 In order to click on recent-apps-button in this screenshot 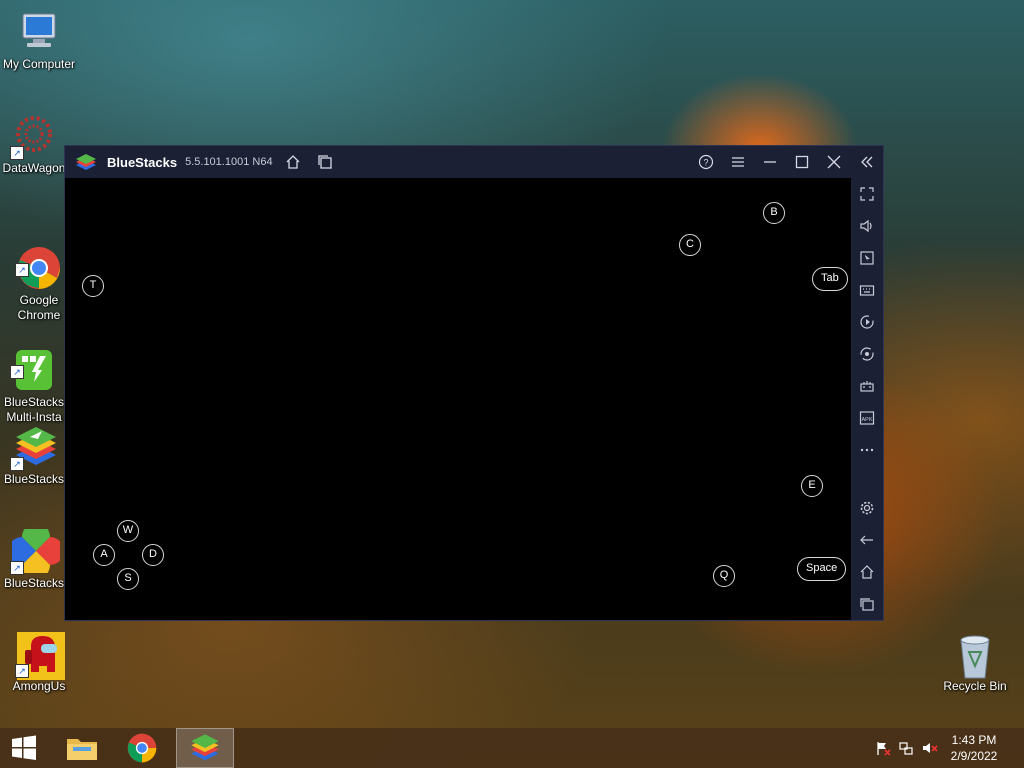, I will do `click(867, 604)`.